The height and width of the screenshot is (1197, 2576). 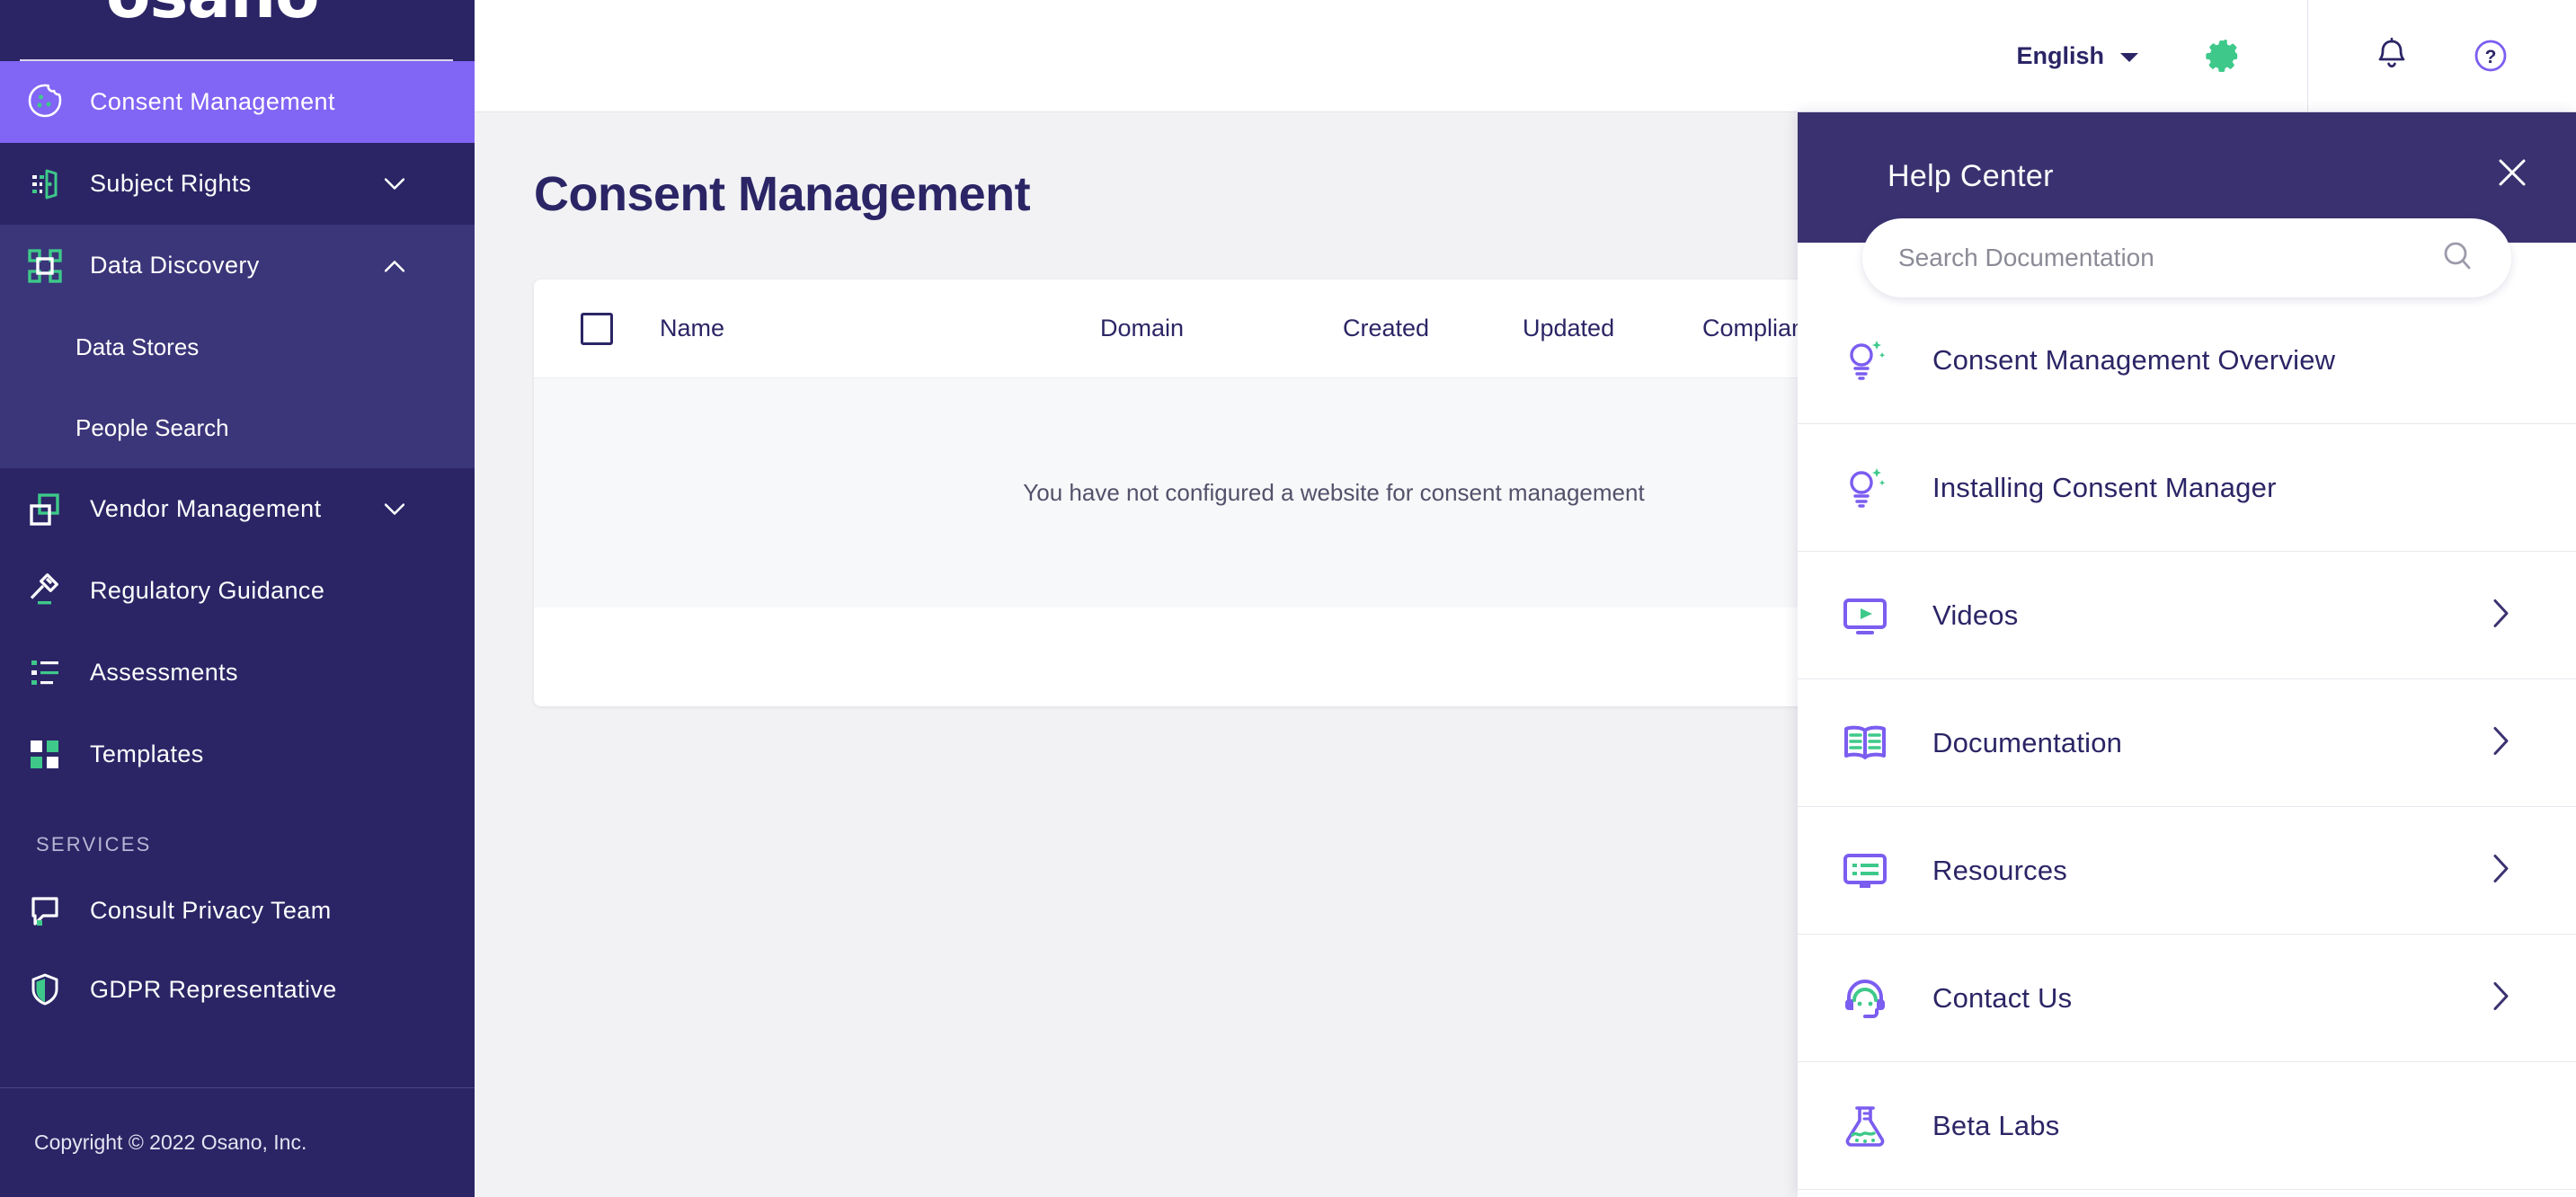 I want to click on sidebar-item-assessments: Assessments, so click(x=238, y=673).